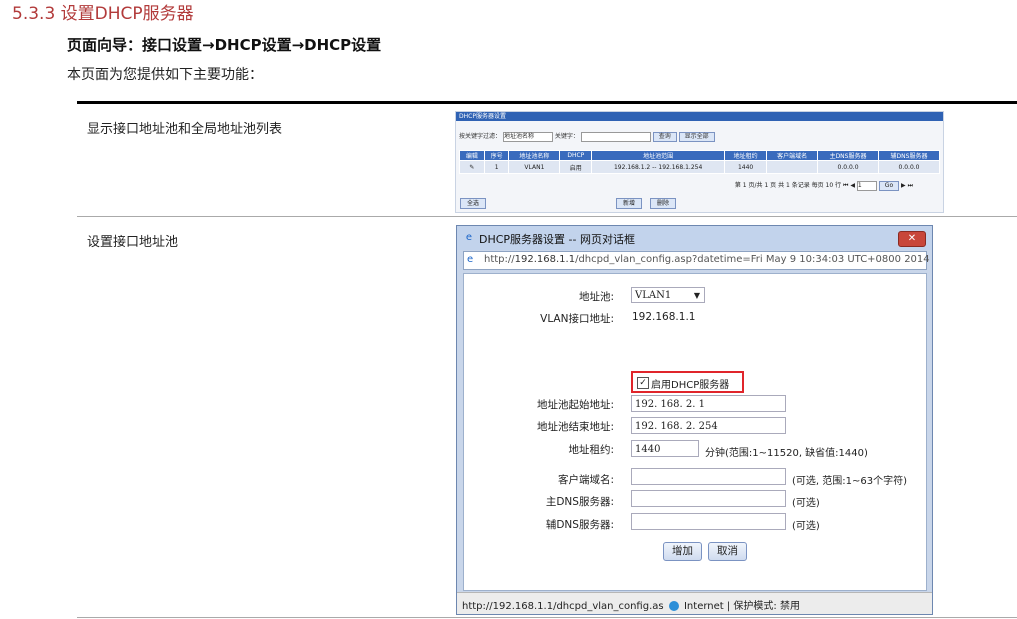 This screenshot has width=1017, height=619. Describe the element at coordinates (472, 155) in the screenshot. I see `col-header: 编辑` at that location.